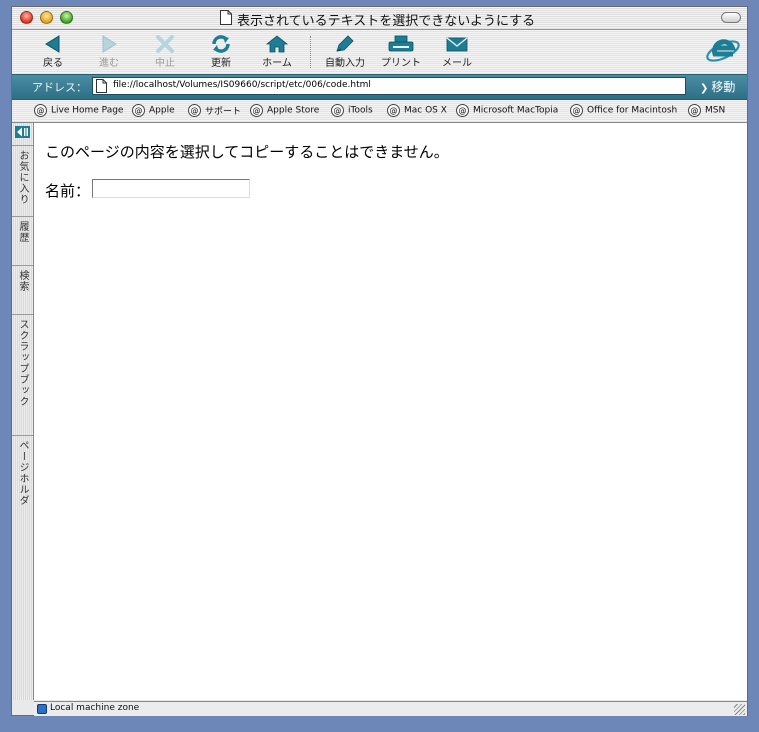  What do you see at coordinates (101, 86) in the screenshot?
I see `page-document-icon` at bounding box center [101, 86].